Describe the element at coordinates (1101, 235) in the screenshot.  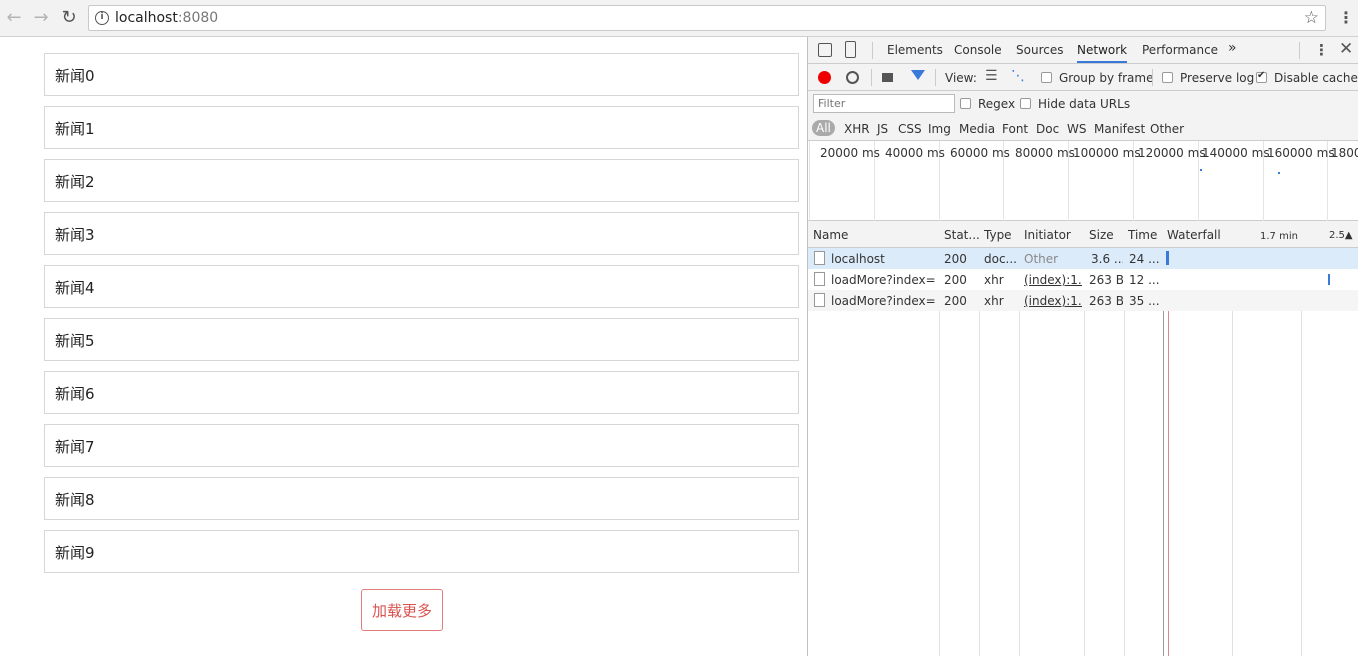
I see `column-size: Size` at that location.